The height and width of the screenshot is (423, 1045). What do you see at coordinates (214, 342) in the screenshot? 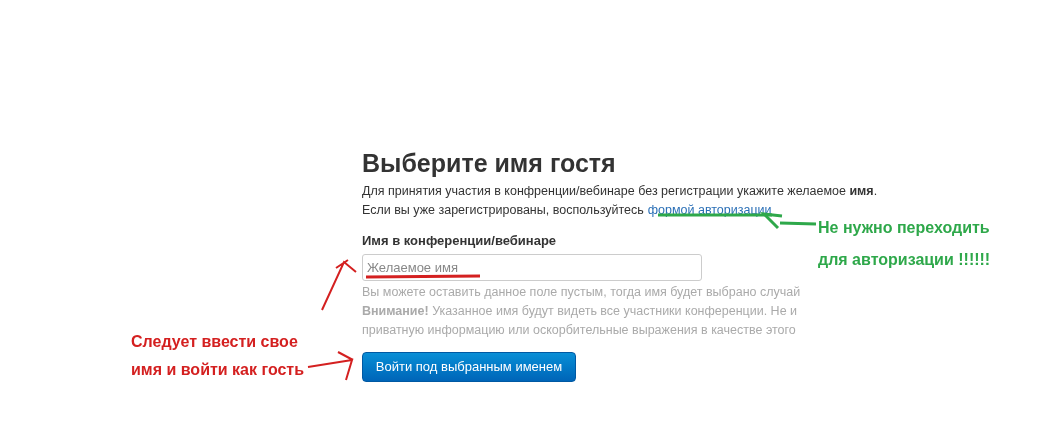
I see `annotation-text: Следует ввести свое` at bounding box center [214, 342].